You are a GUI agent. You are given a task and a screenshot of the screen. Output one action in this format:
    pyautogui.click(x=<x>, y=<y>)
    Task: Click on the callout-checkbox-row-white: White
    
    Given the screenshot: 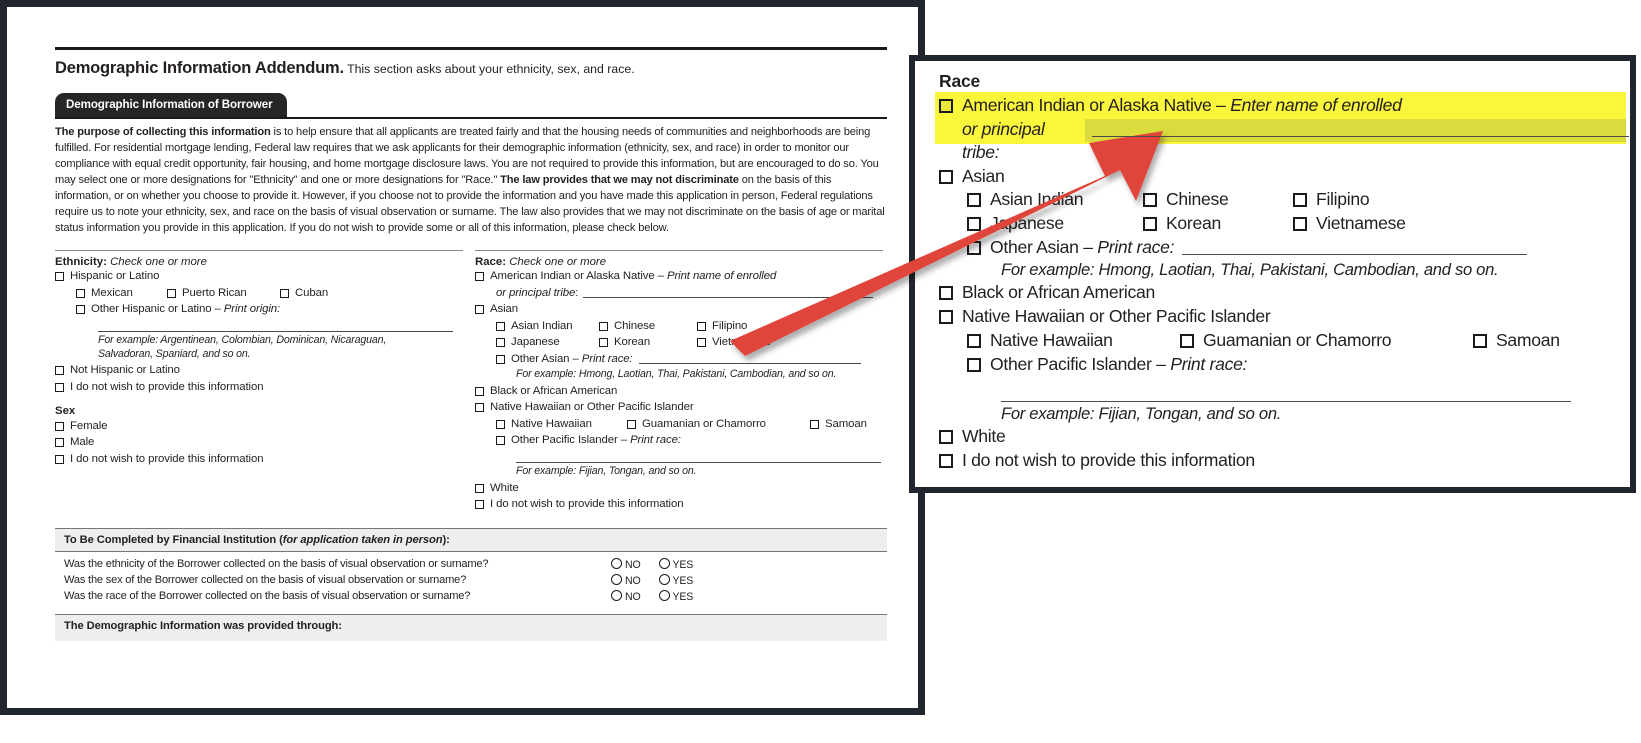 What is the action you would take?
    pyautogui.click(x=1284, y=436)
    